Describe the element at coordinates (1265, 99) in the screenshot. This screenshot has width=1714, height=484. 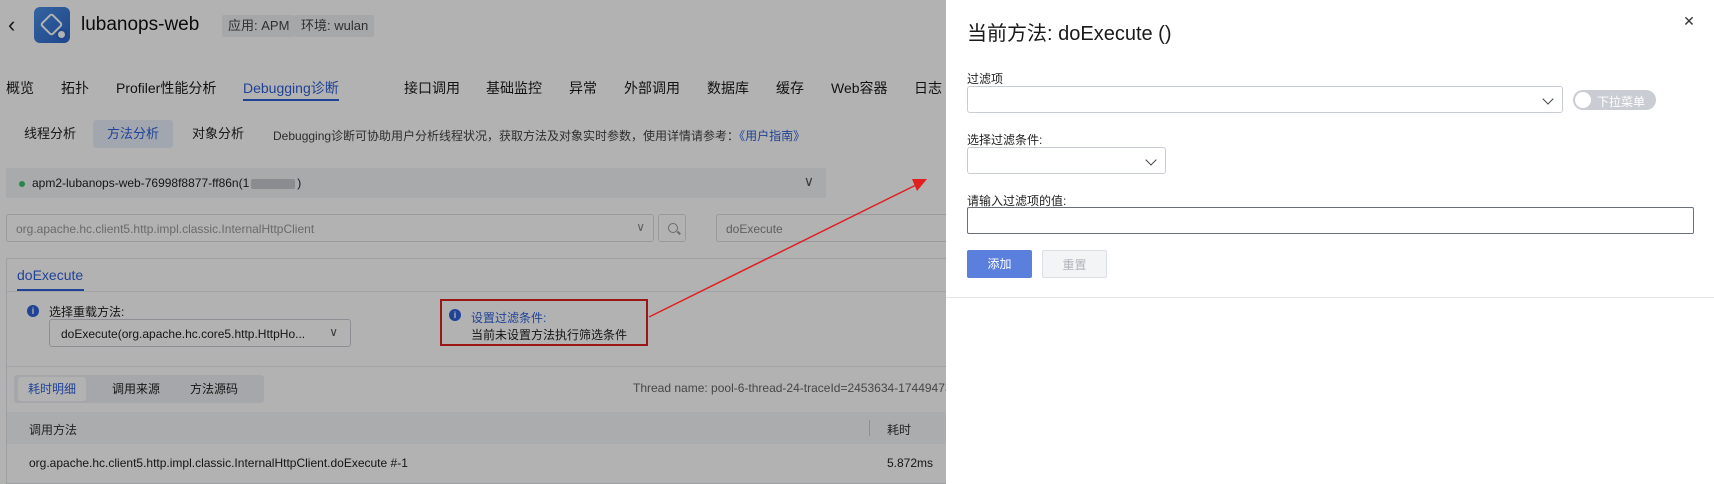
I see `filter-item-select` at that location.